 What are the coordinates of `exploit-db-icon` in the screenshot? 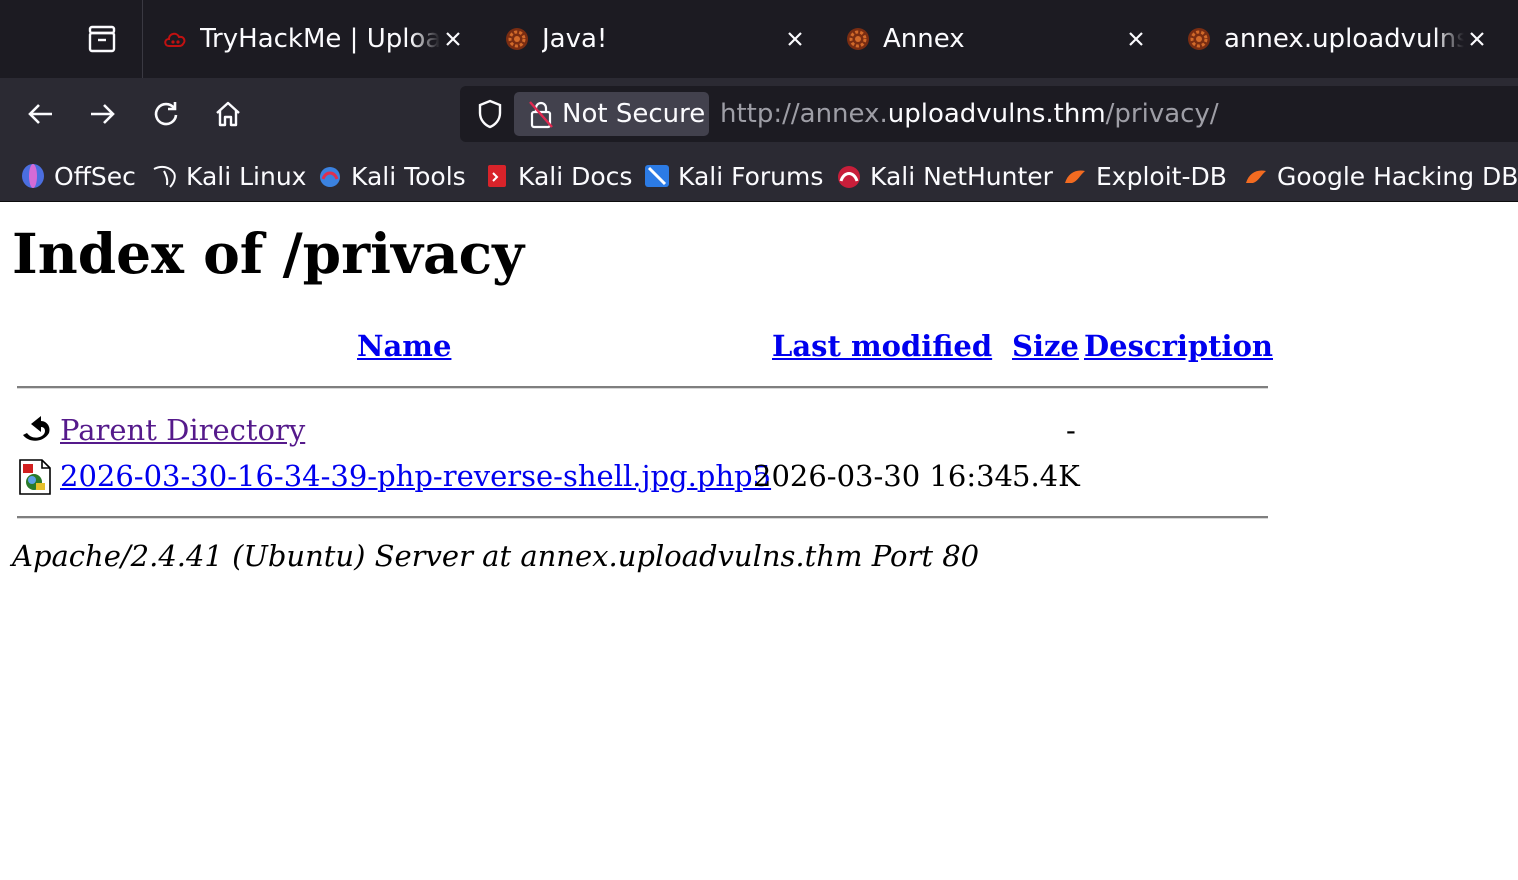 It's located at (1075, 176).